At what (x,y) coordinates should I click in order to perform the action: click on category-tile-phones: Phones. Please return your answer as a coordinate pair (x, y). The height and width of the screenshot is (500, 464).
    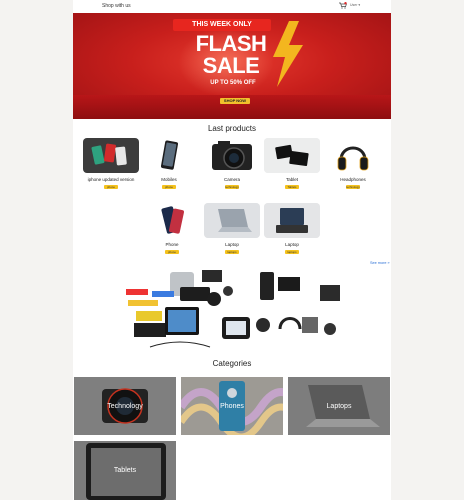
    Looking at the image, I should click on (232, 406).